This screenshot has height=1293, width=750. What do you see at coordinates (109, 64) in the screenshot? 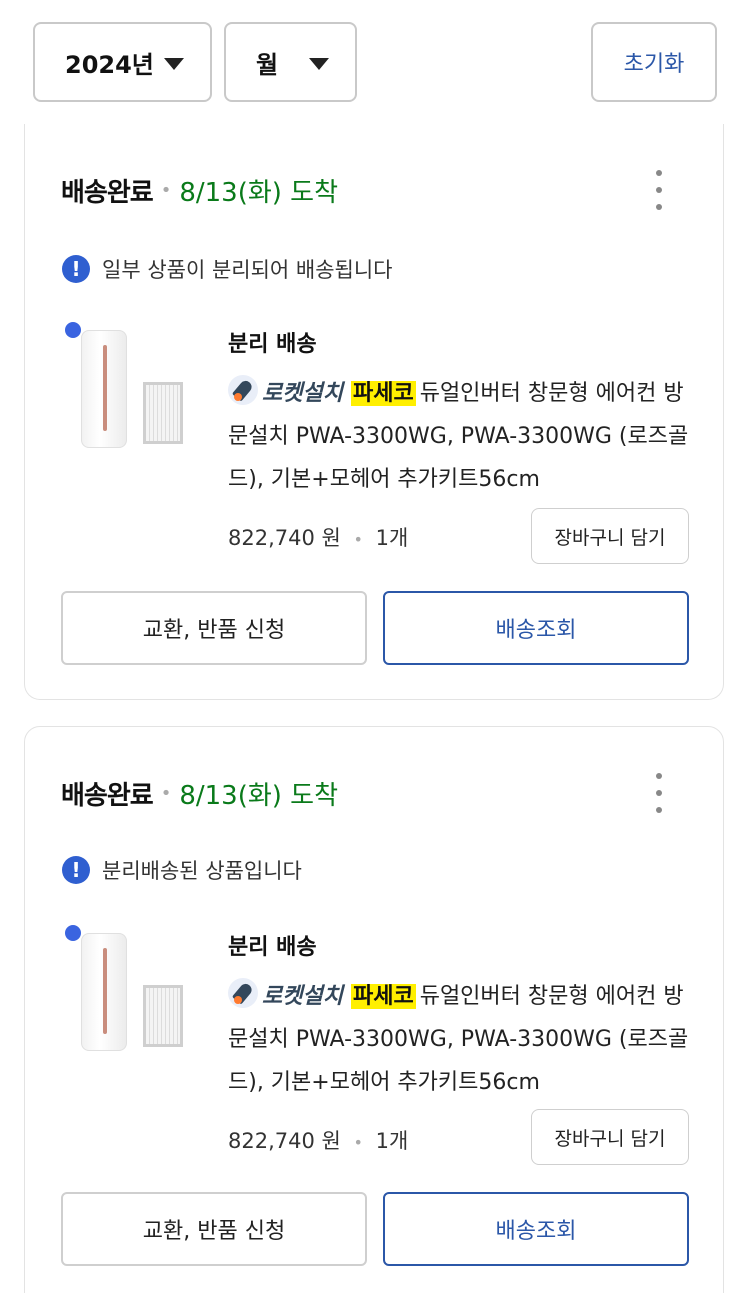
I see `year-dropdown-label: 2024년` at bounding box center [109, 64].